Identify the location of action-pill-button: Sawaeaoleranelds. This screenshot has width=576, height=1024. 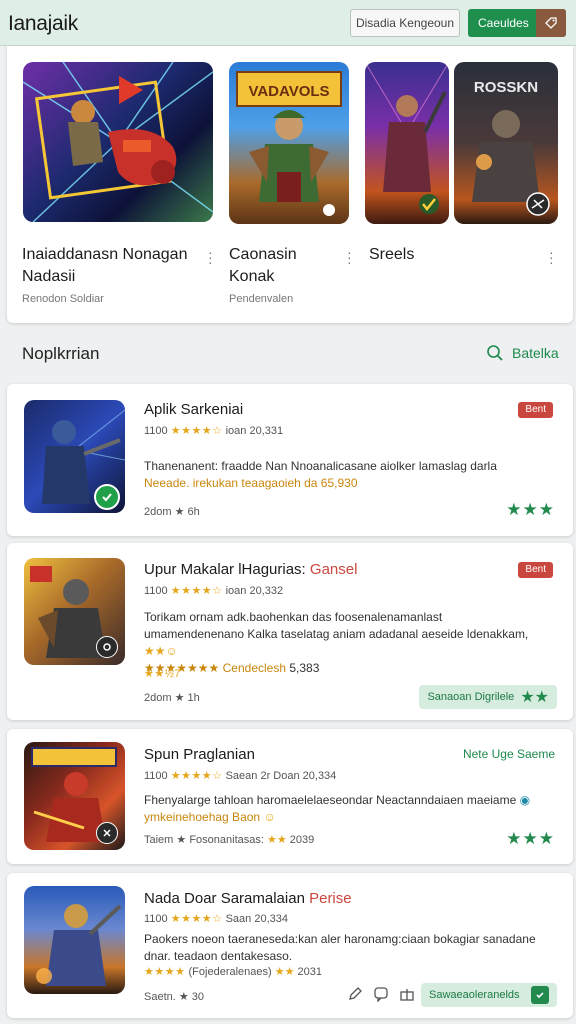
(489, 995).